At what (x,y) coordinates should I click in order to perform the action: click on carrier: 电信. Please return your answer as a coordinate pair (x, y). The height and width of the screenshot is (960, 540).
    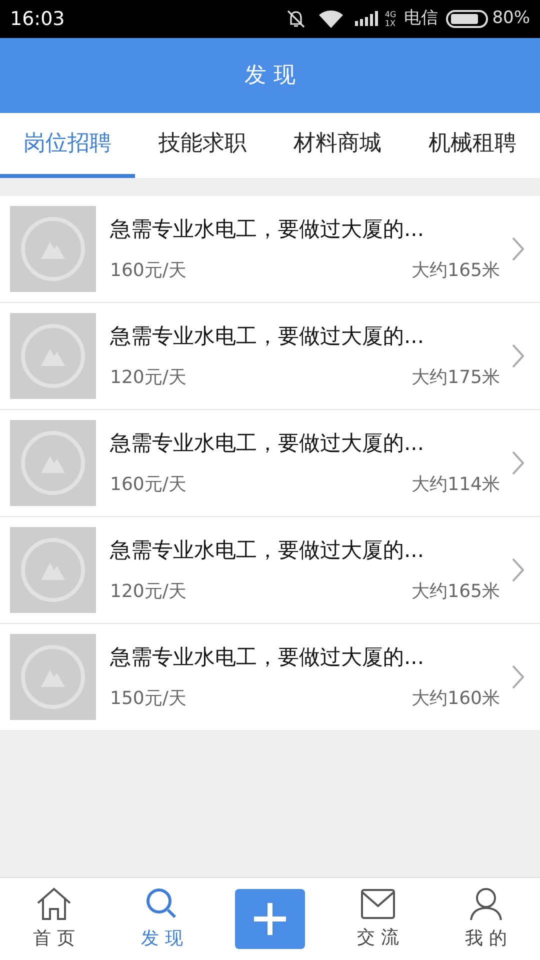
    Looking at the image, I should click on (421, 18).